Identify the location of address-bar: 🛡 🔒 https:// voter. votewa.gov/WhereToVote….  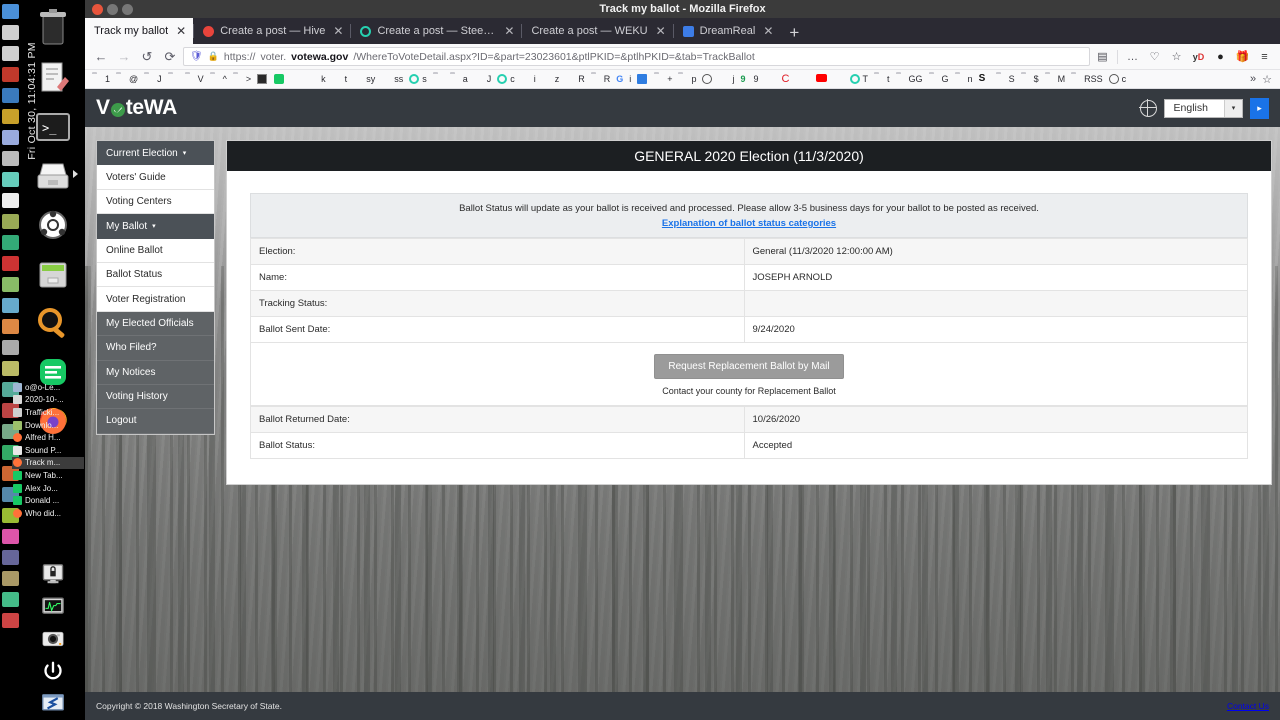
(636, 56).